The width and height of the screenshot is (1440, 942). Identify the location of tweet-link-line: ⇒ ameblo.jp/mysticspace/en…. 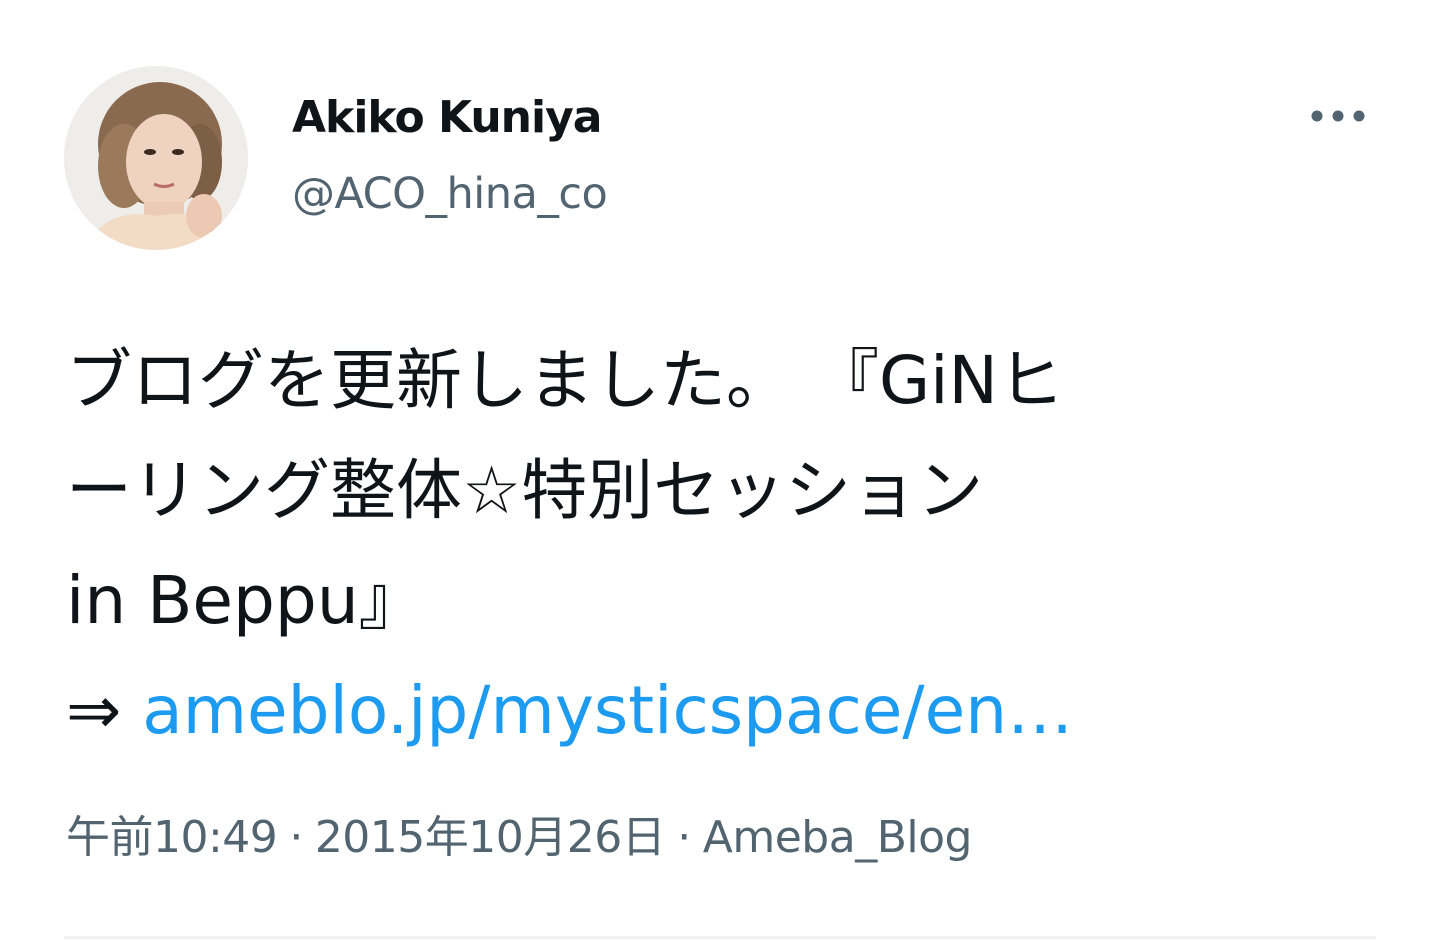
(726, 711).